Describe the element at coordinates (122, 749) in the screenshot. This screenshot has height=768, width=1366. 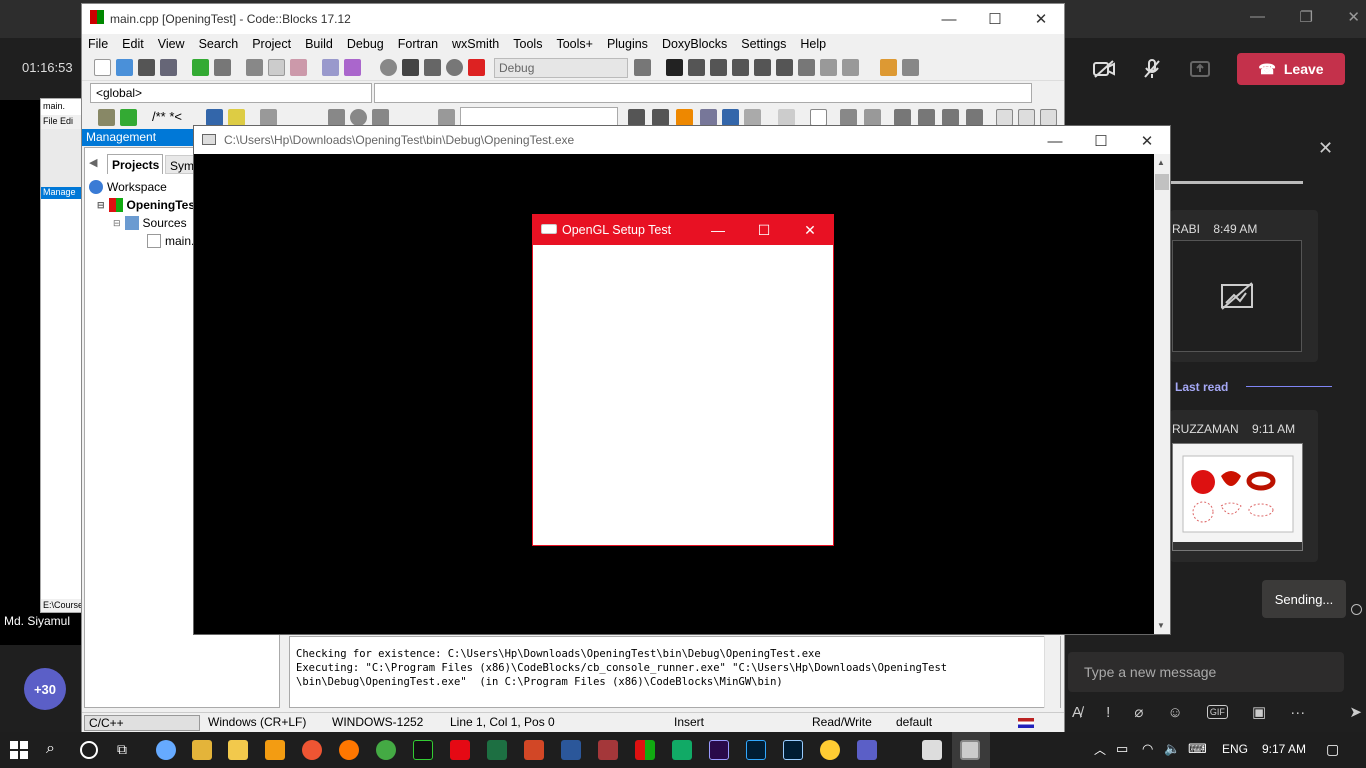
I see `task-view-icon: ⧉` at that location.